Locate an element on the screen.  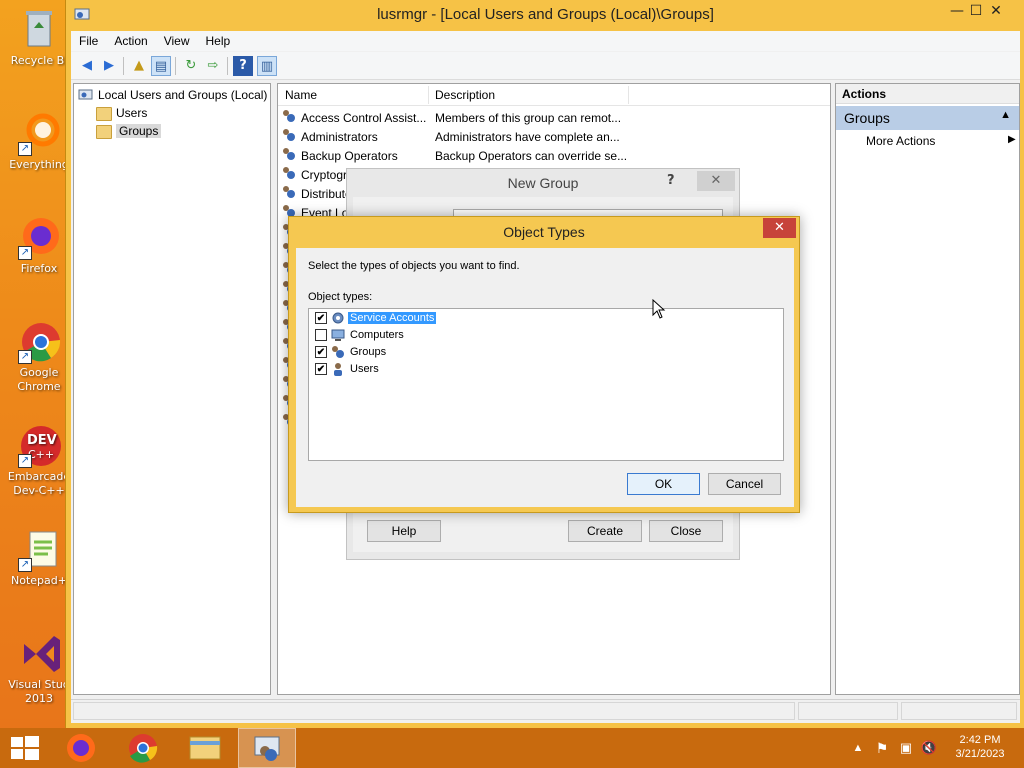
devcpp-icon: DEV C++ ↗ is located at coordinates (39, 445).